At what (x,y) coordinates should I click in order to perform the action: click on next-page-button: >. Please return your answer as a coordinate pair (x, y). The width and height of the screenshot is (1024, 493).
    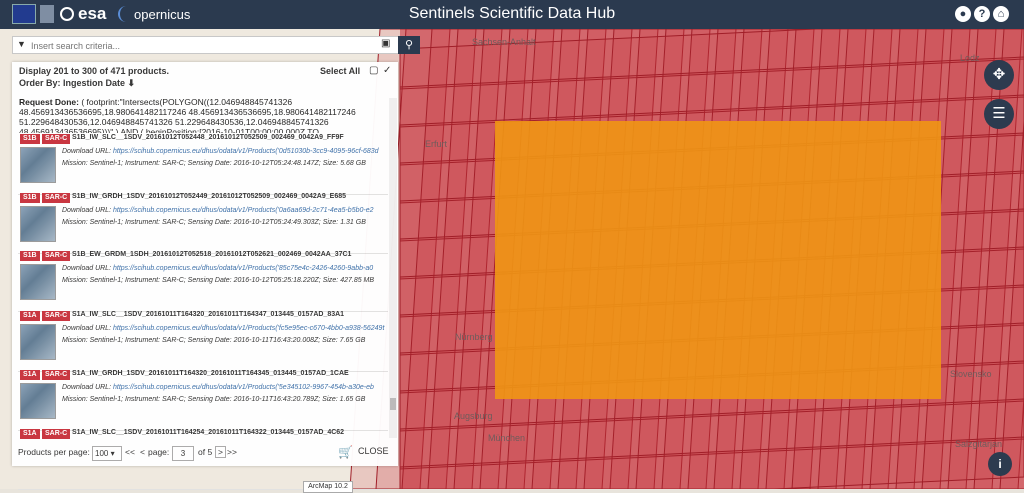
    Looking at the image, I should click on (220, 452).